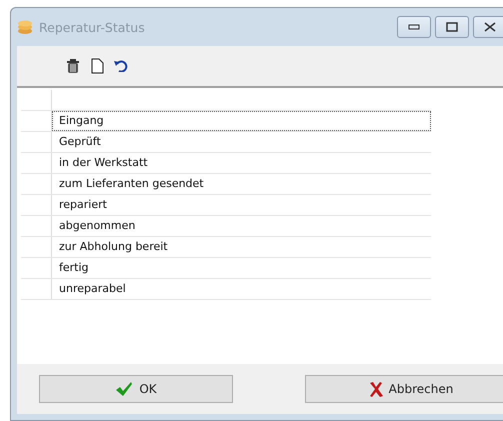  I want to click on table-cell: Eingang, so click(241, 121).